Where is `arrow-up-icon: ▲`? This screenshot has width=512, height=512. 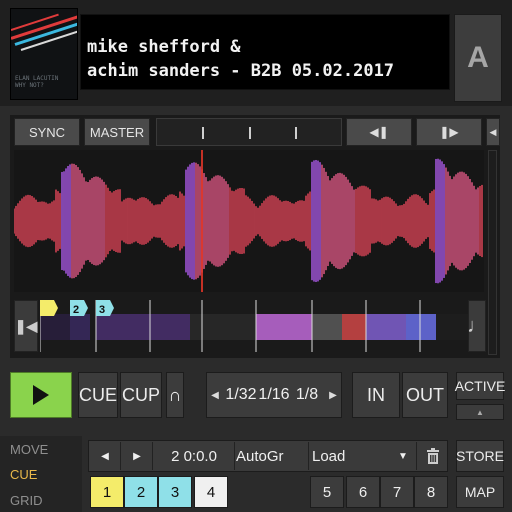
arrow-up-icon: ▲ is located at coordinates (480, 412).